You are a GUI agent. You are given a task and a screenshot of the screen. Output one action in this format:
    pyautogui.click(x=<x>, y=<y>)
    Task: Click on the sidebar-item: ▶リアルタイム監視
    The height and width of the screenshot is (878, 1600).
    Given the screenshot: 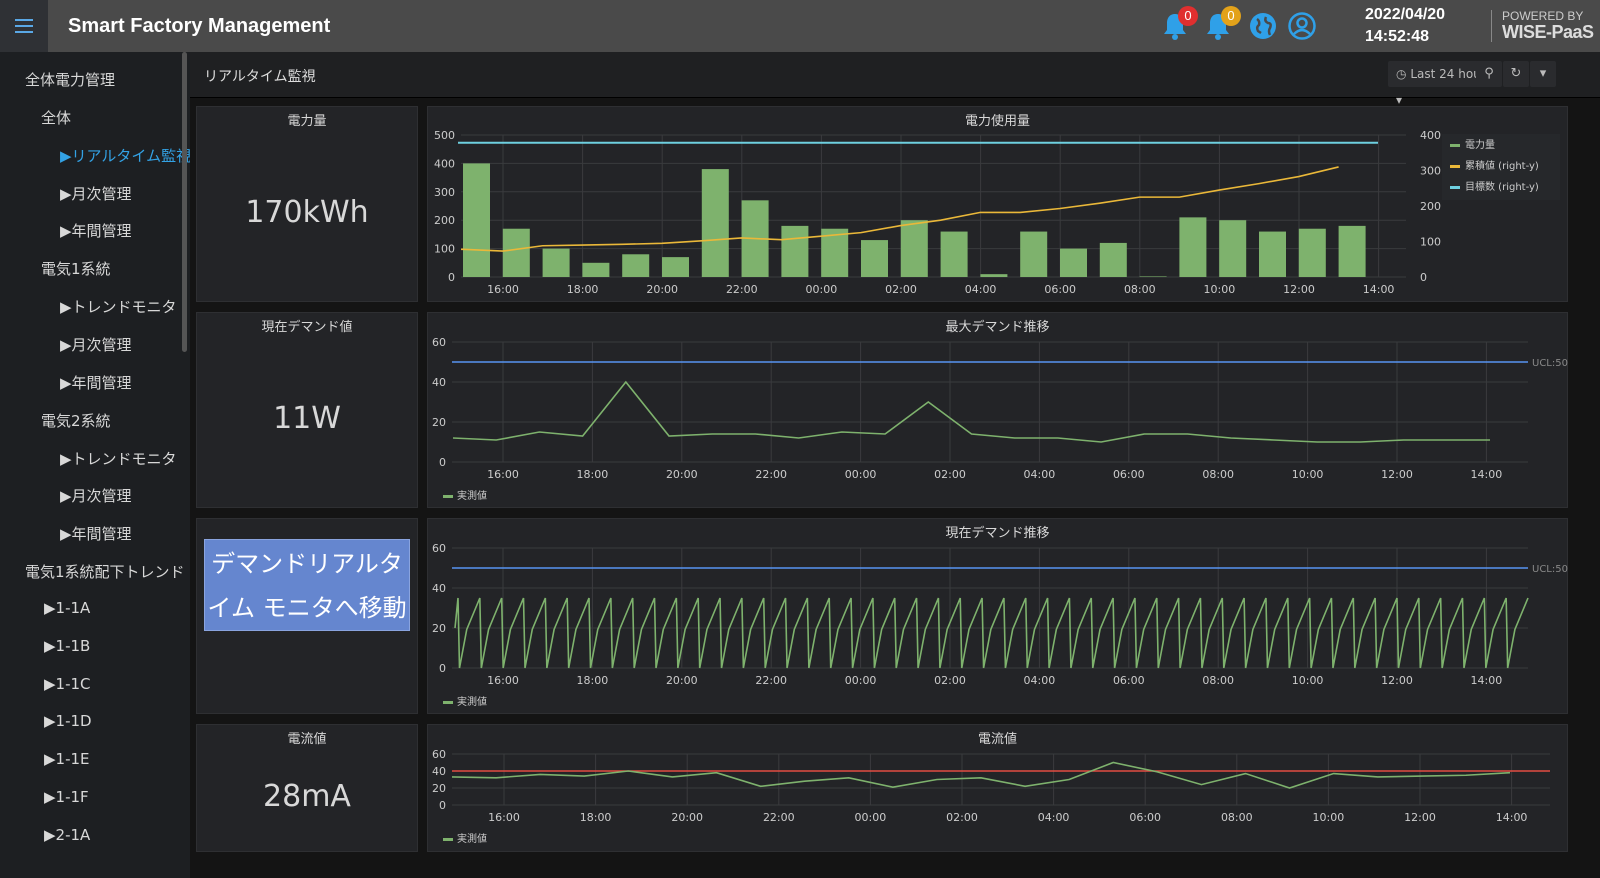 What is the action you would take?
    pyautogui.click(x=125, y=155)
    